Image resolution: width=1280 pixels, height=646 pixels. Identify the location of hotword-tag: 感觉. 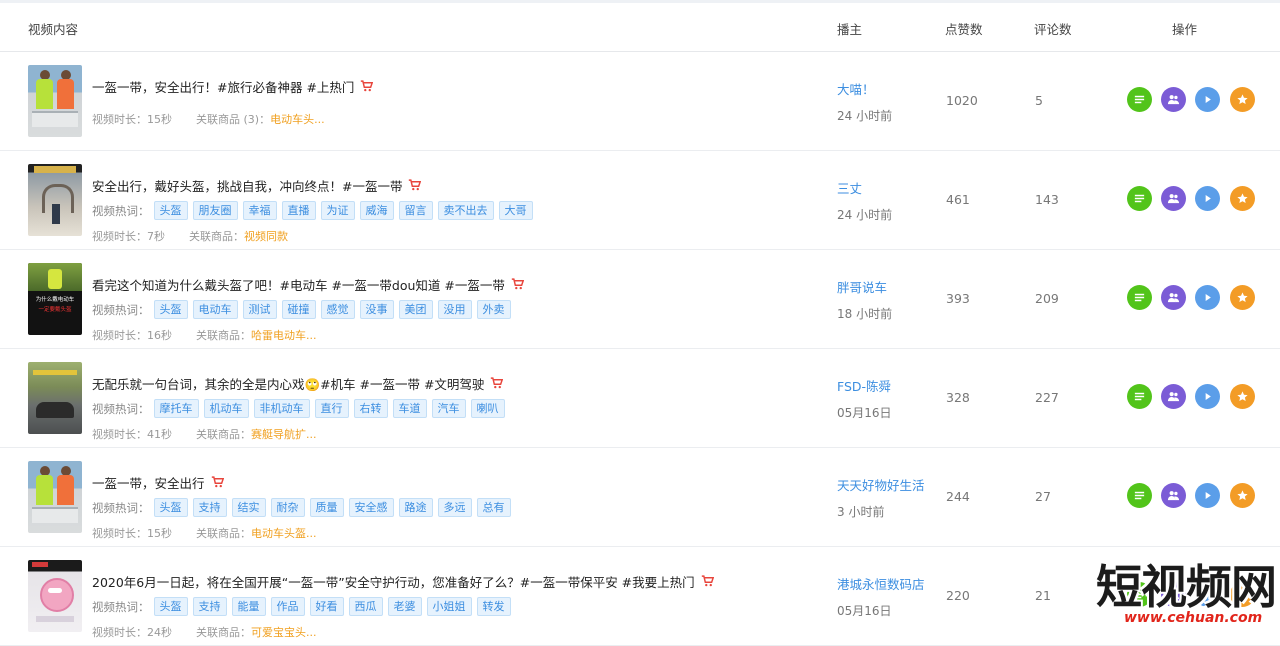
(337, 309).